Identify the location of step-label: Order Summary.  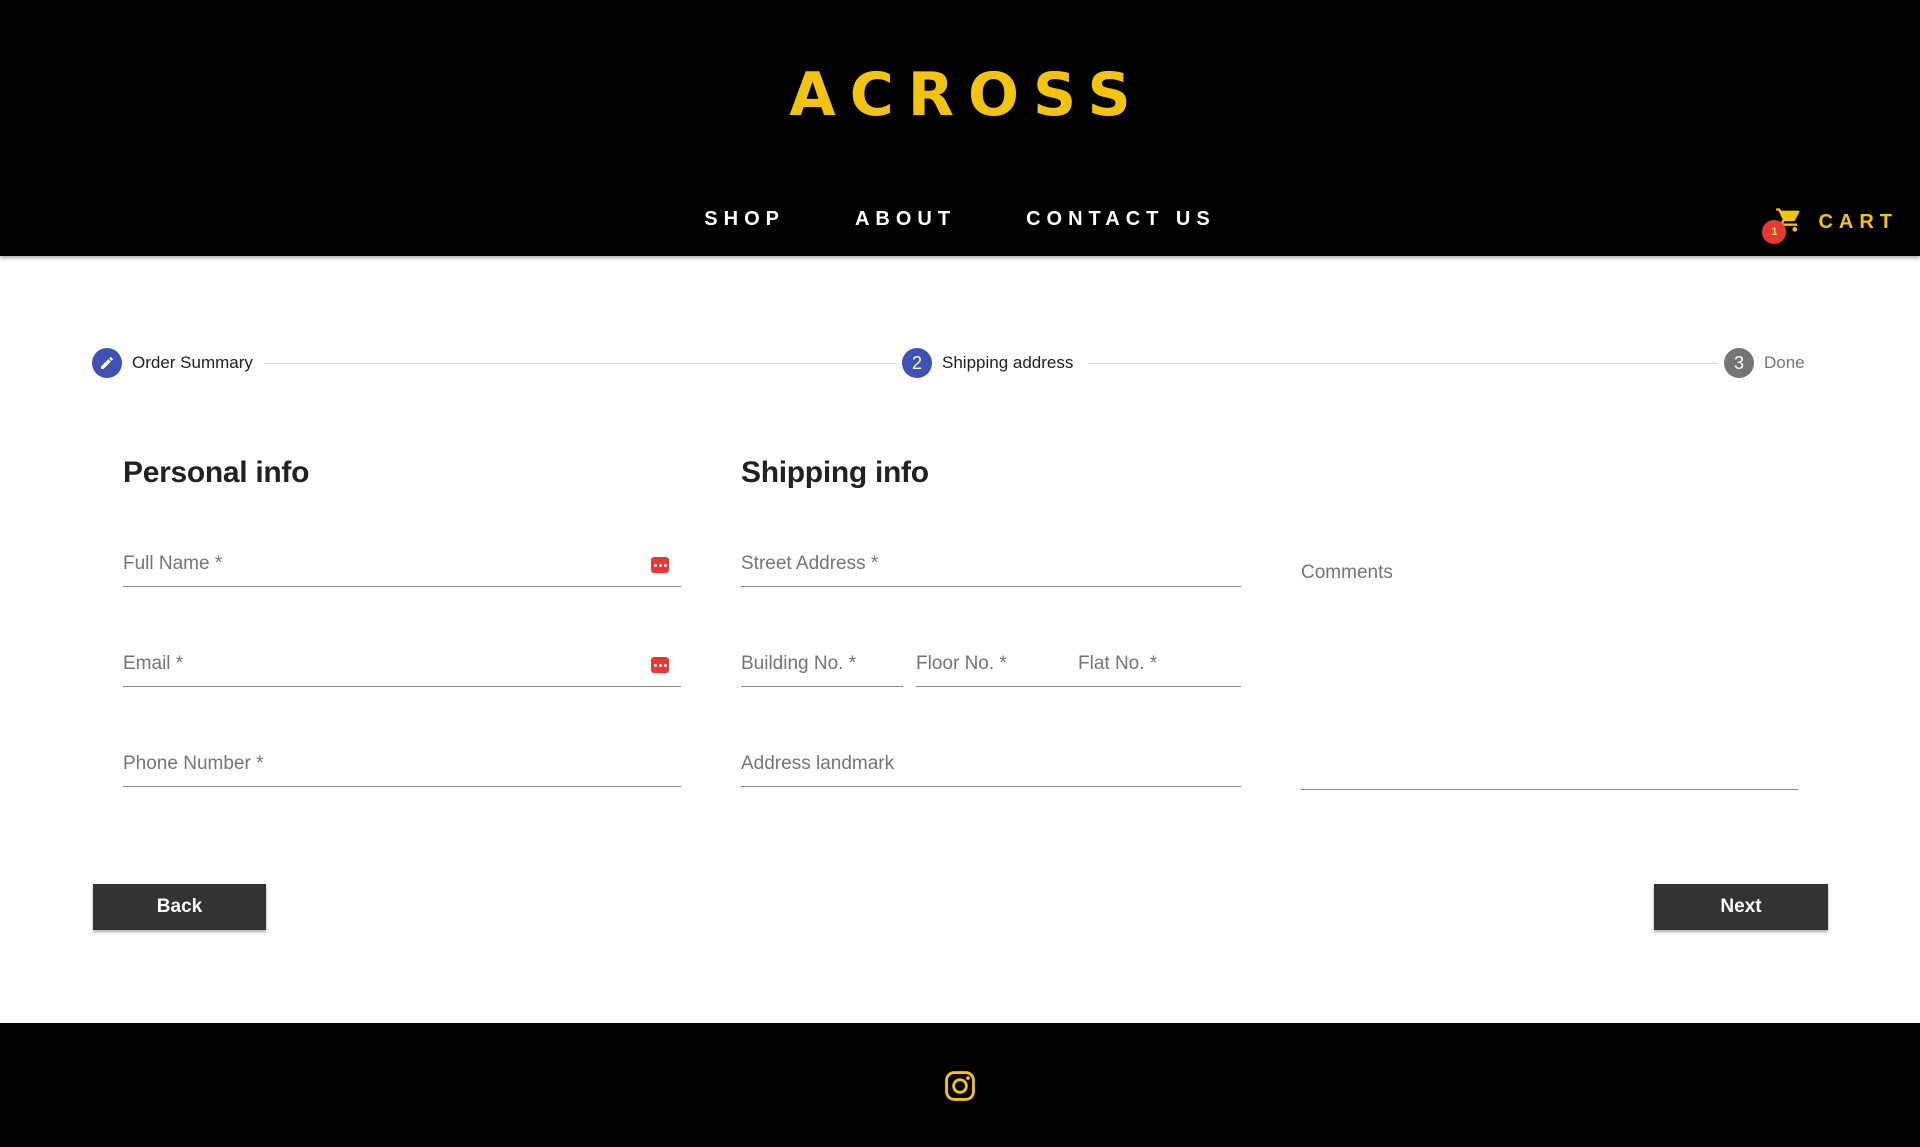
(192, 362).